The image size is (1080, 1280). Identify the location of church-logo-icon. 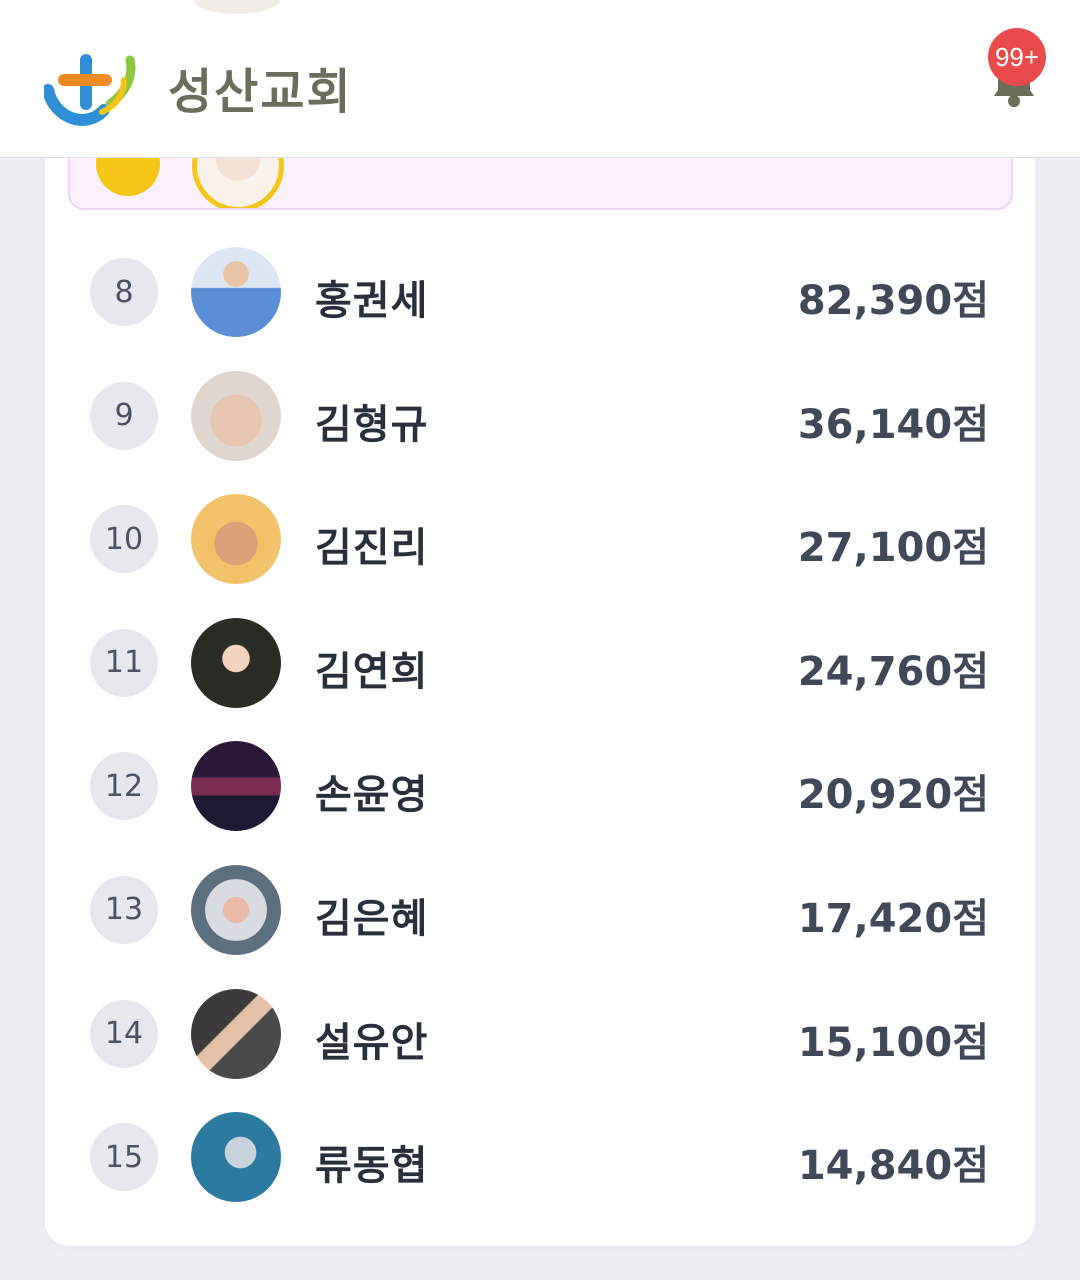
(92, 87).